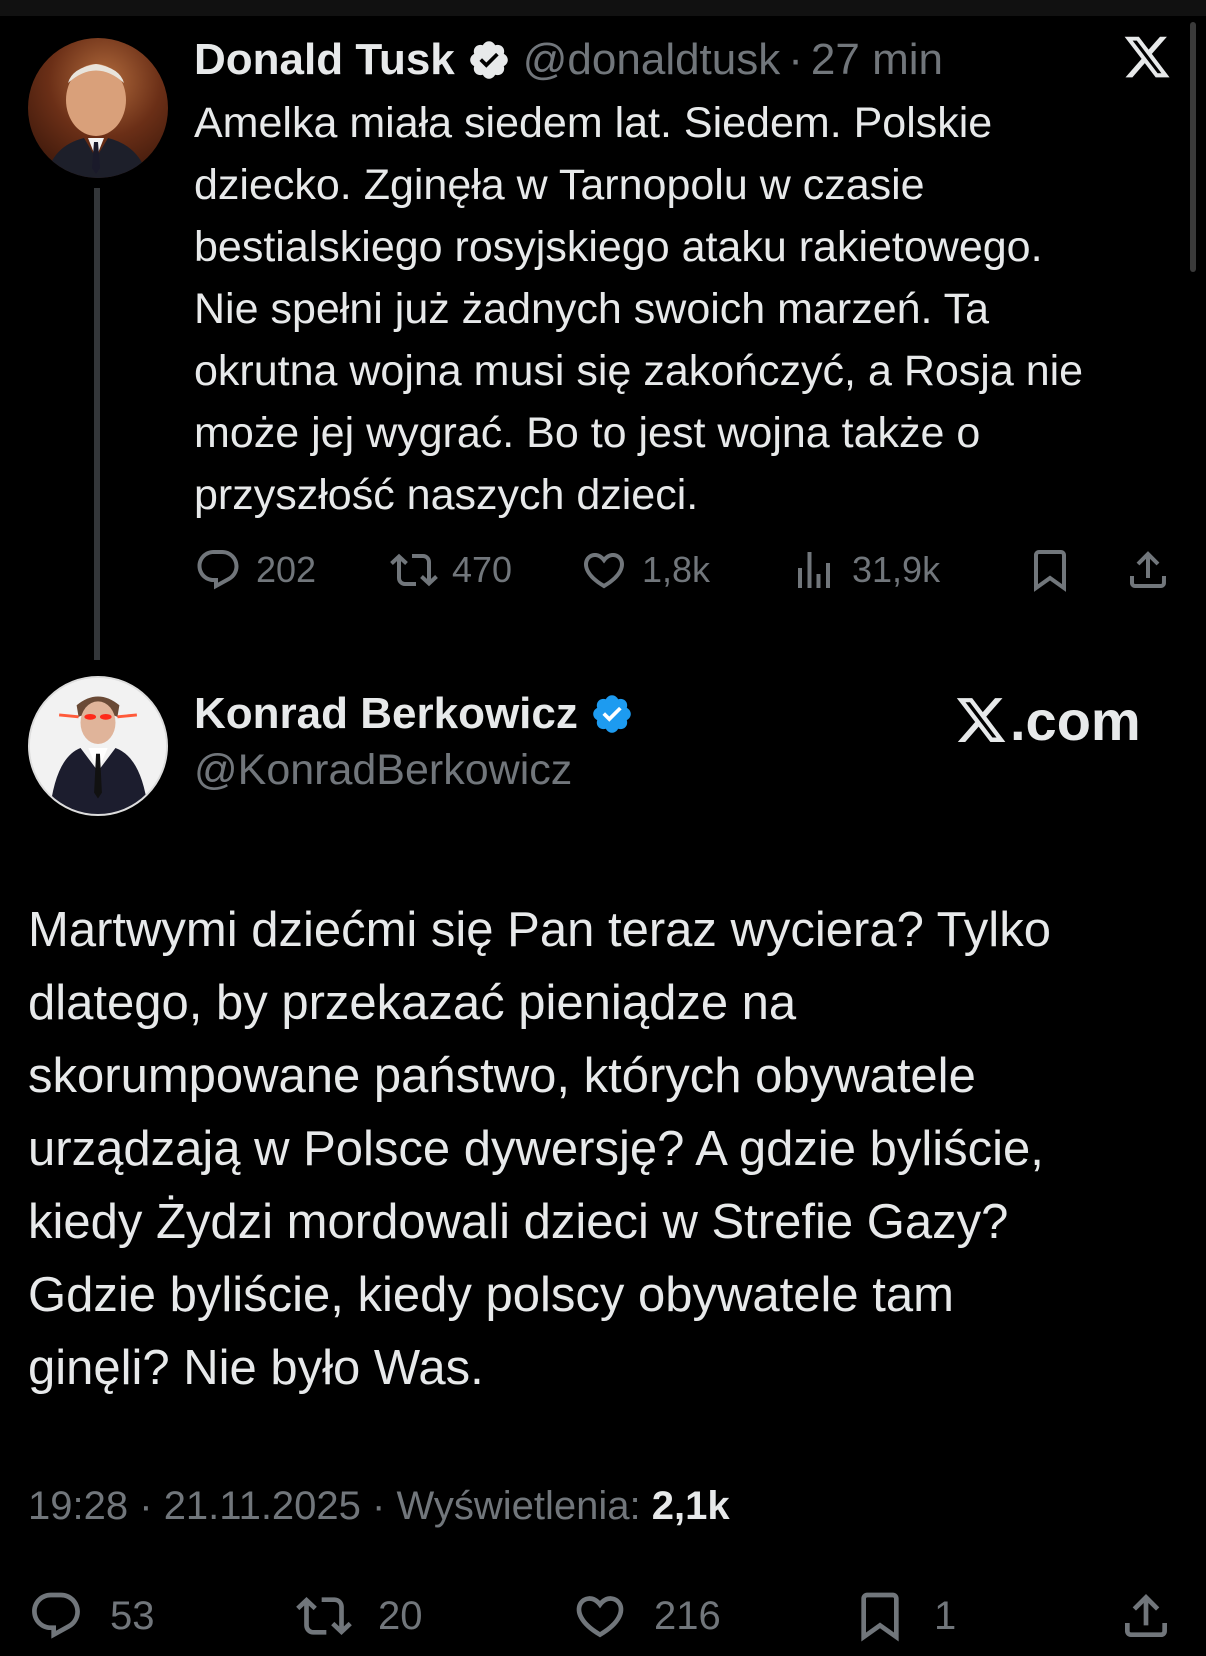  I want to click on main-tweet-actions: 53 20 216 1, so click(603, 1616).